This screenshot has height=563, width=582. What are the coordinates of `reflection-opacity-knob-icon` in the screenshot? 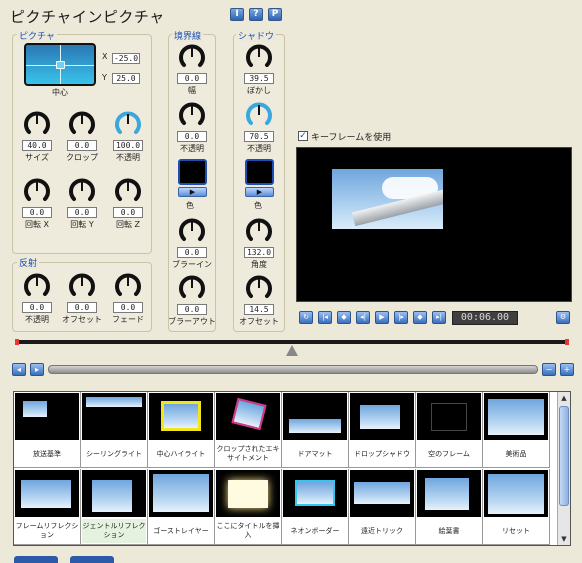 It's located at (37, 286).